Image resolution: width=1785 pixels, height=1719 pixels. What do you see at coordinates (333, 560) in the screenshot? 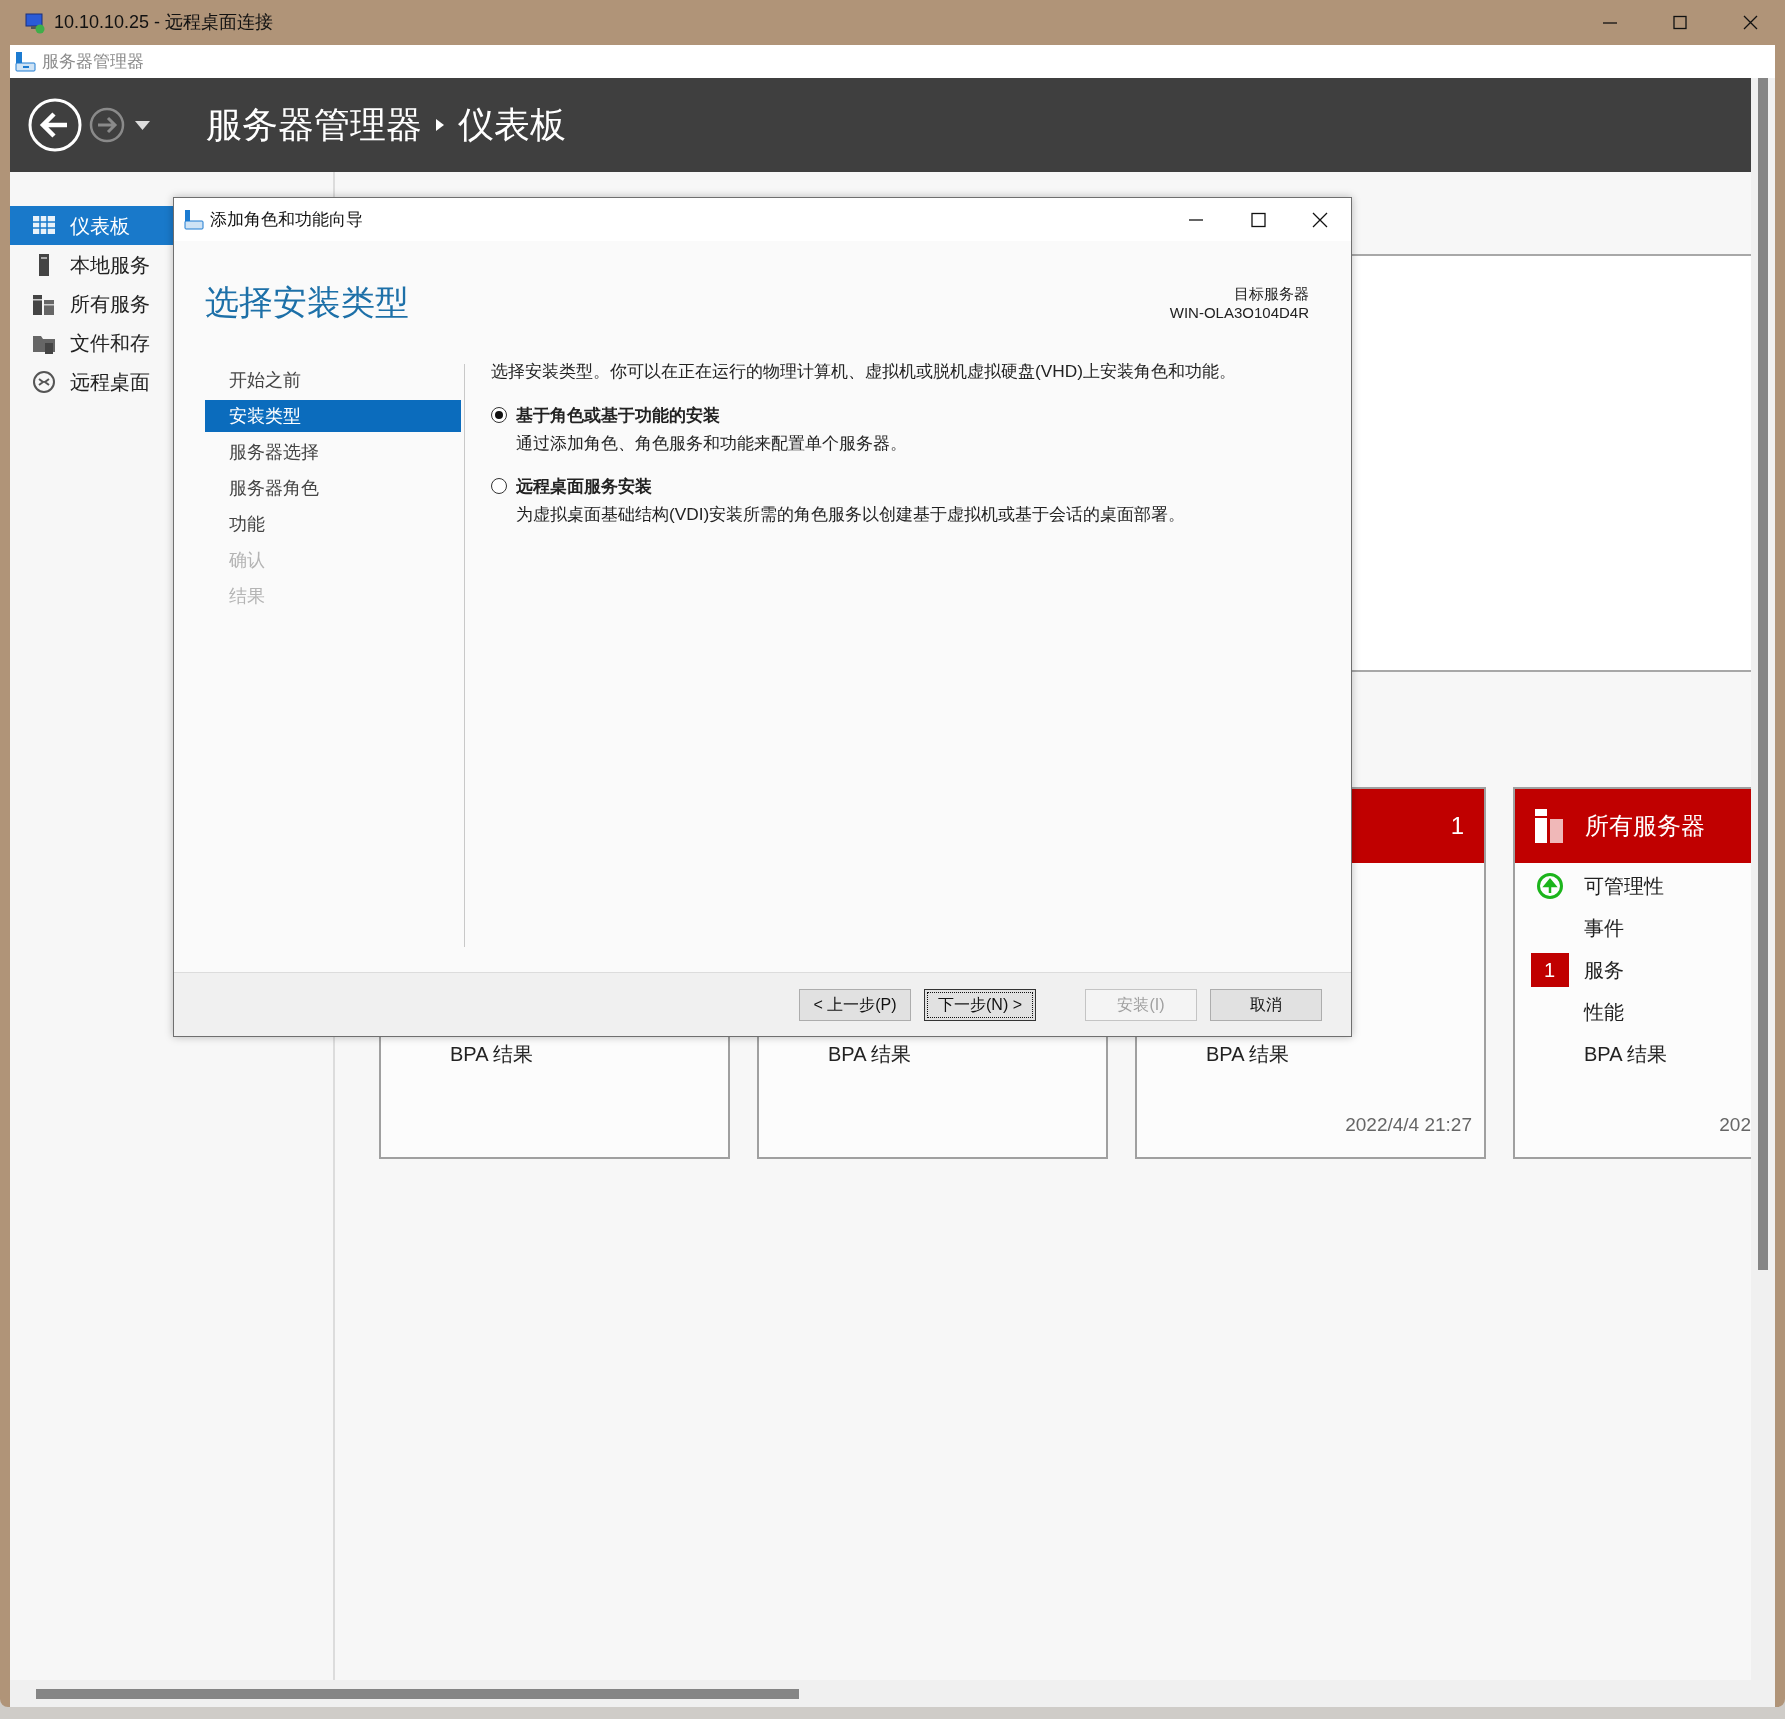
I see `wizard-step: 确认` at bounding box center [333, 560].